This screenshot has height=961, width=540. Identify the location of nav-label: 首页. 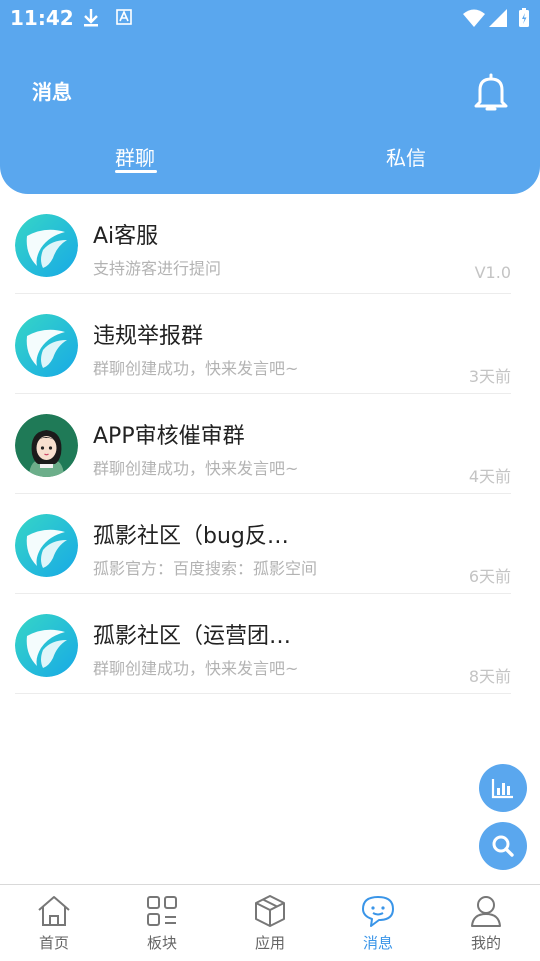
(53, 943).